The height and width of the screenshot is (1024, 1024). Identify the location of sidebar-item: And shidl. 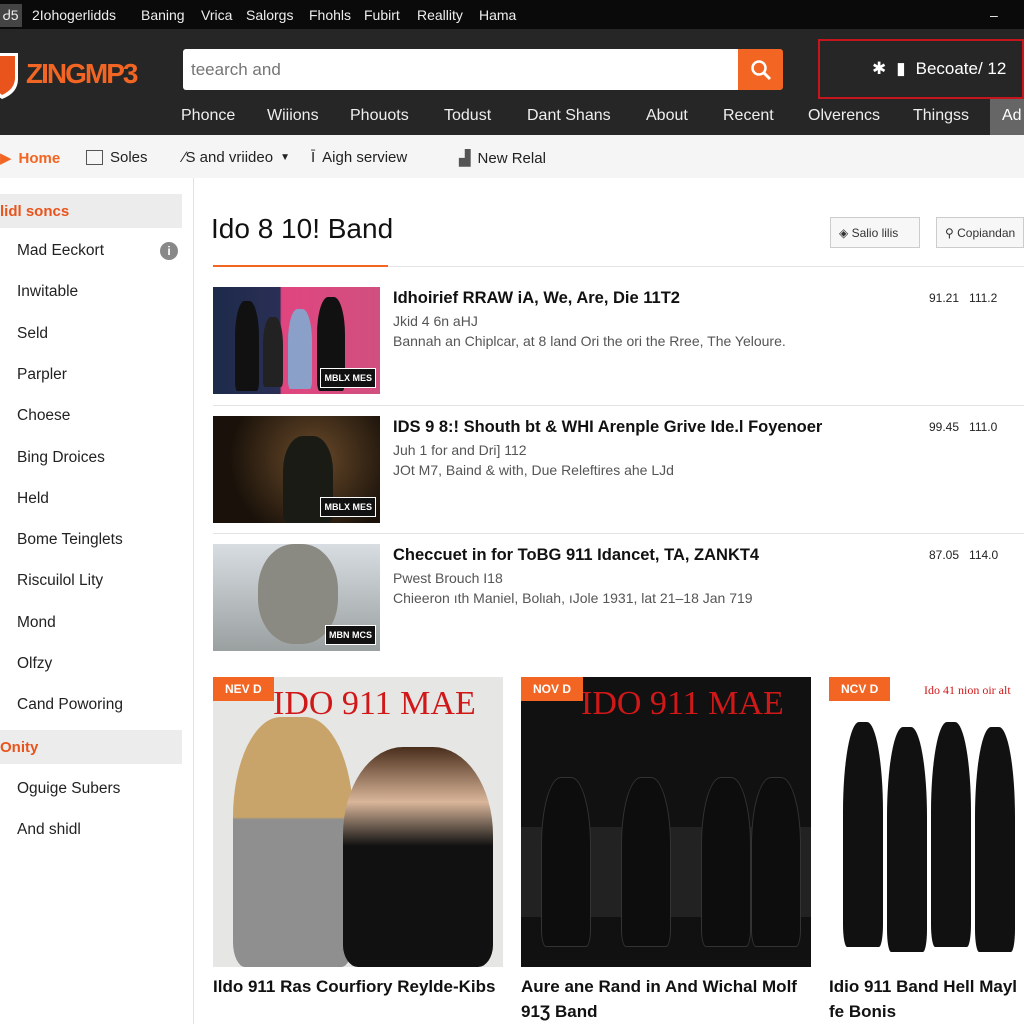
(49, 830).